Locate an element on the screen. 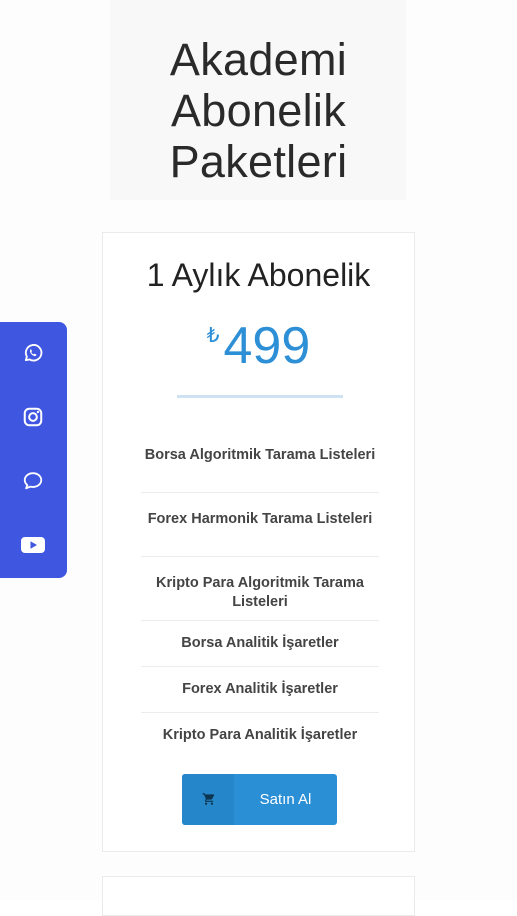 Image resolution: width=517 pixels, height=916 pixels. feature-label: Kripto Para Algoritmik Tarama Listeleri is located at coordinates (260, 592).